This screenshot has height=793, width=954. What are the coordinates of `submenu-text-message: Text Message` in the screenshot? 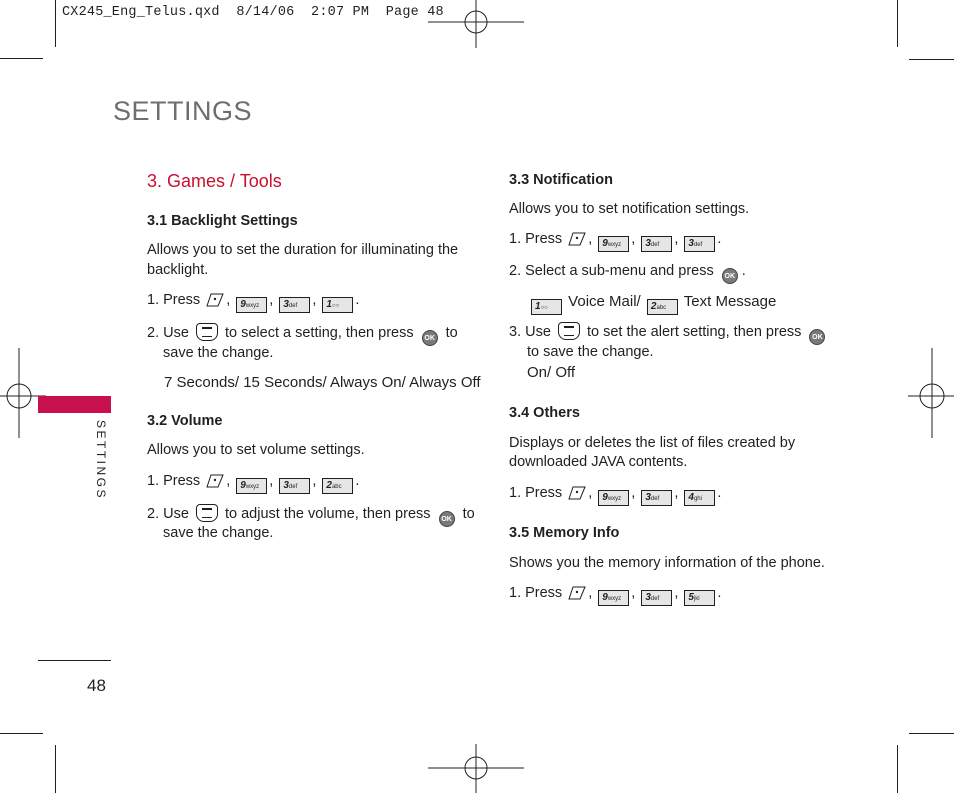 It's located at (730, 301).